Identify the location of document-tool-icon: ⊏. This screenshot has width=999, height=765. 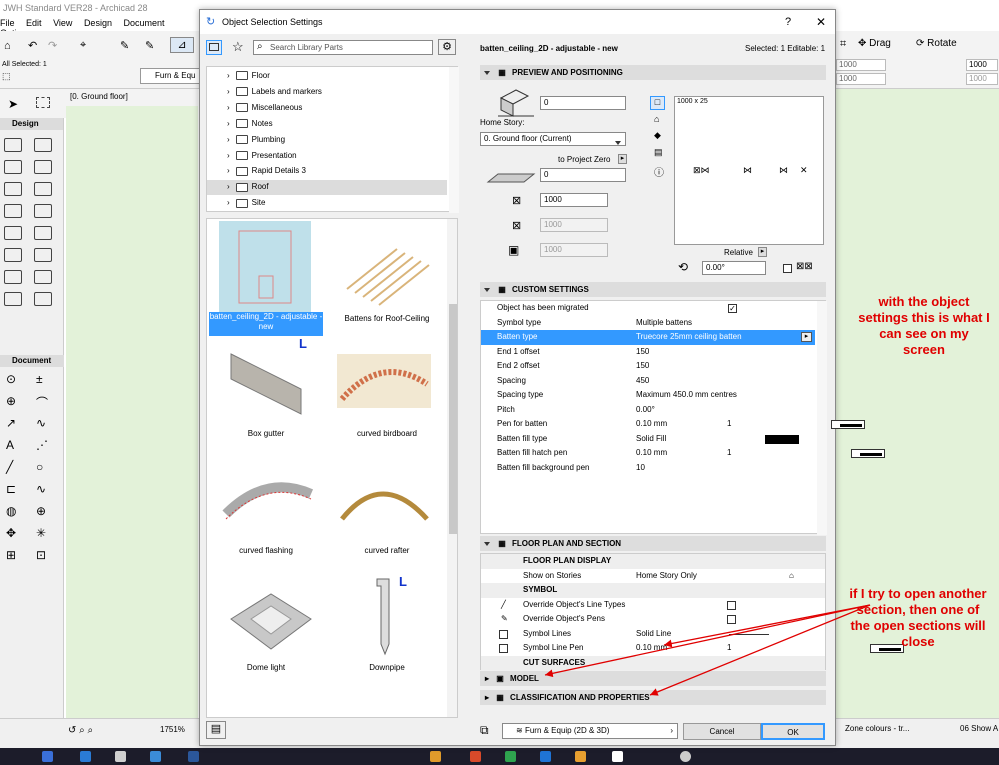
(11, 489).